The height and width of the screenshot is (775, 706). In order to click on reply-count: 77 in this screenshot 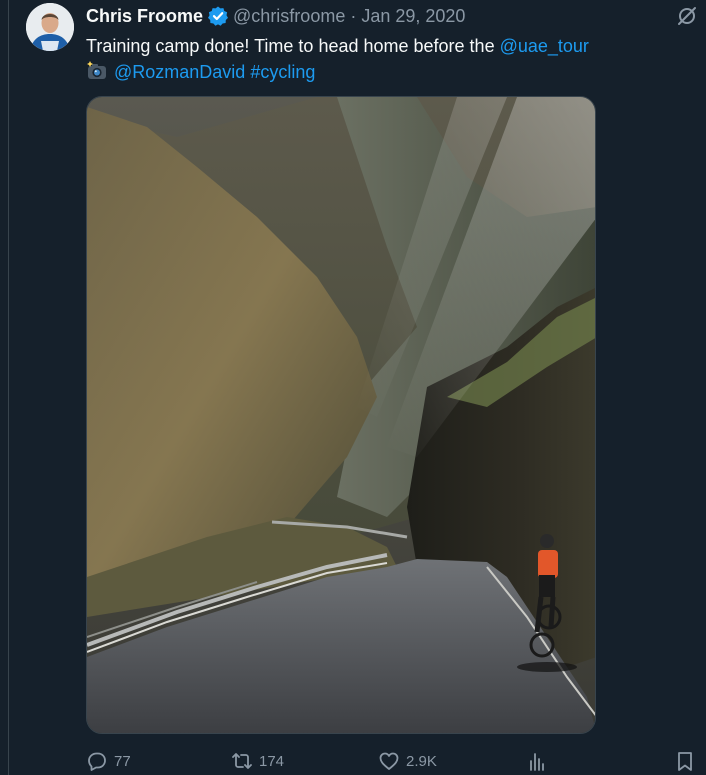, I will do `click(122, 761)`.